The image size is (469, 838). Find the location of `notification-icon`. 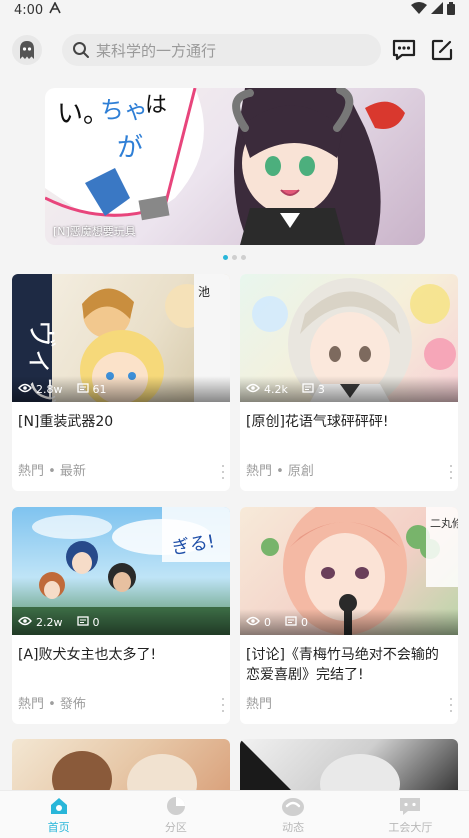

notification-icon is located at coordinates (55, 9).